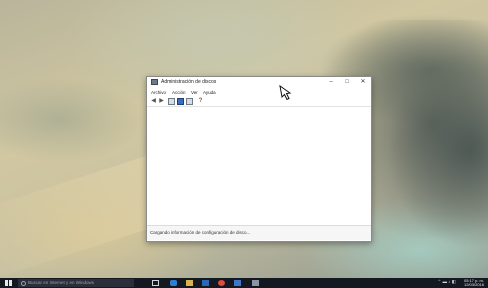 This screenshot has width=488, height=288. I want to click on forward-arrow-icon: ▶, so click(161, 101).